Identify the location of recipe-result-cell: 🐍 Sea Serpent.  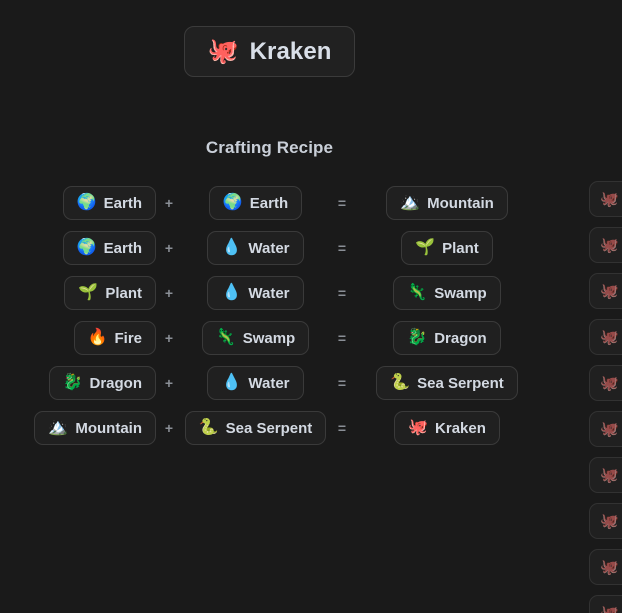
(447, 383).